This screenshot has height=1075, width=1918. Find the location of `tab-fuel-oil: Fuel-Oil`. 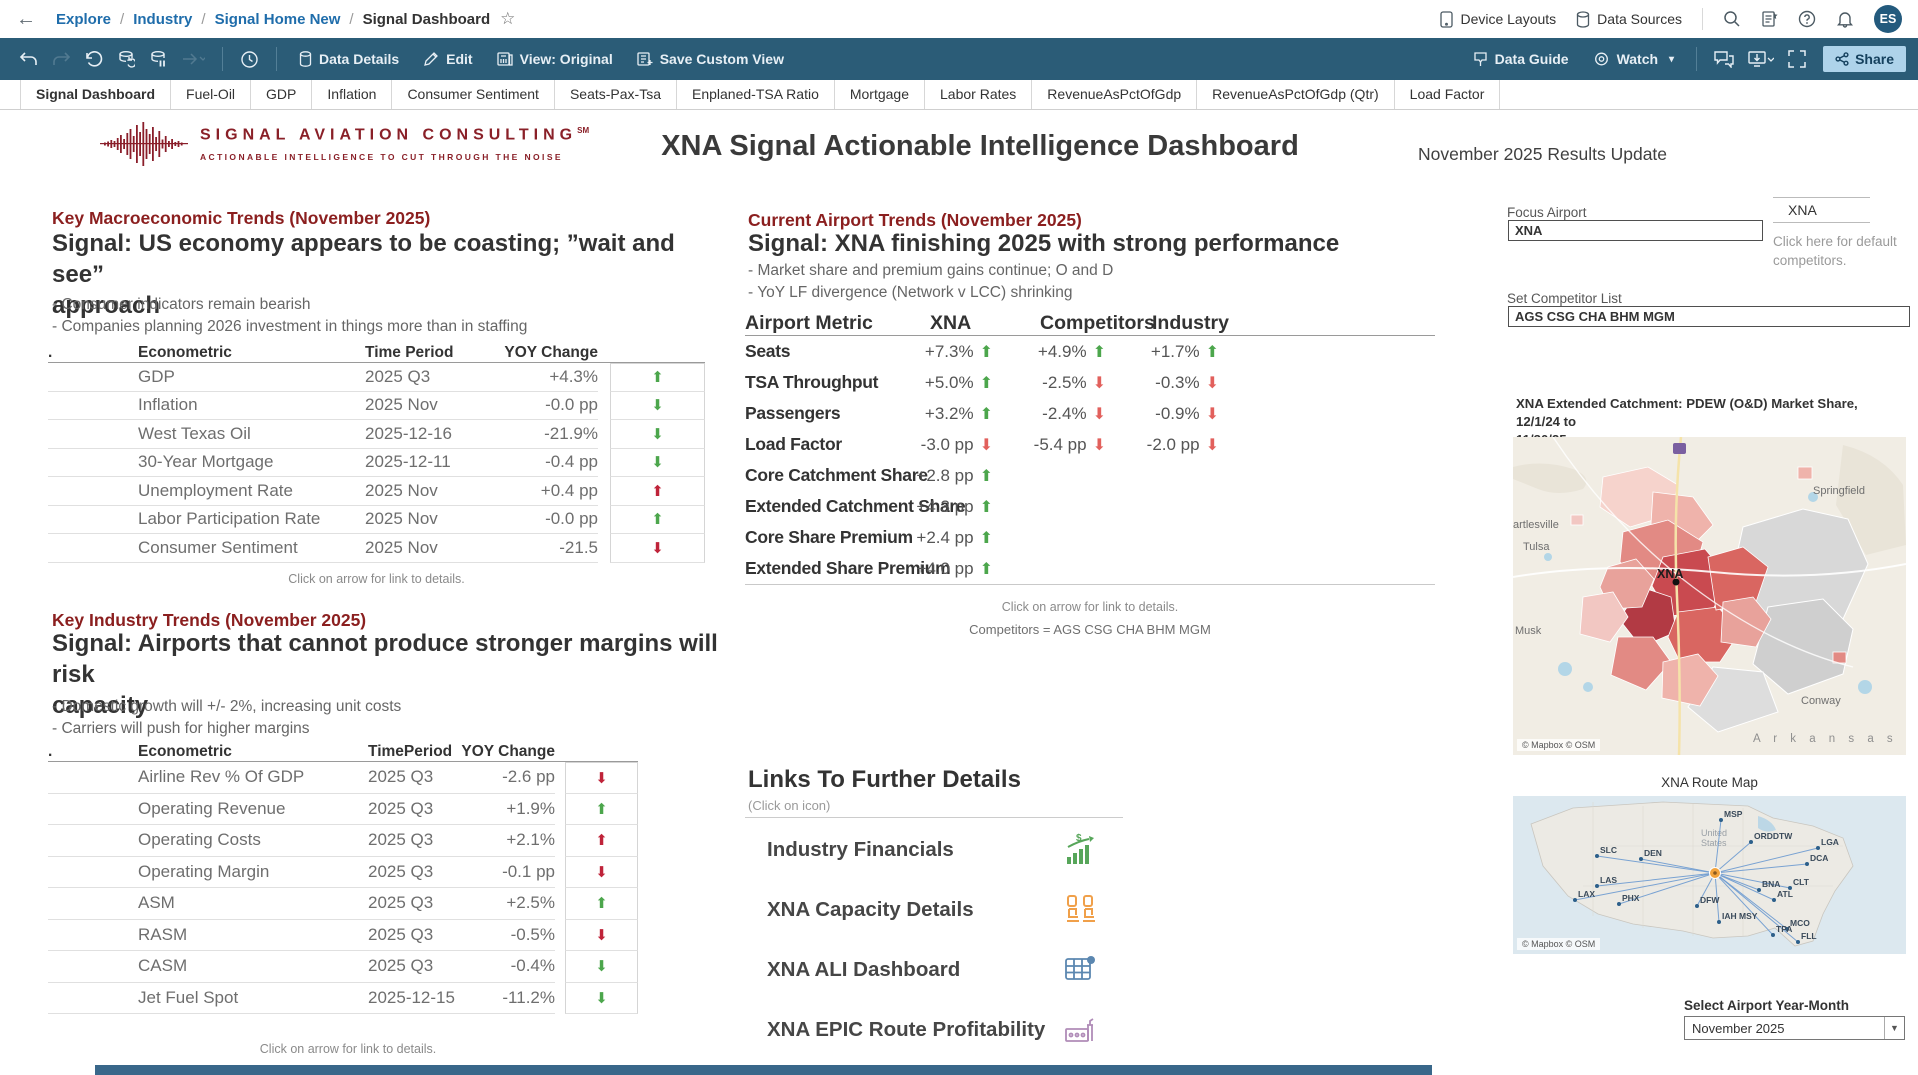

tab-fuel-oil: Fuel-Oil is located at coordinates (211, 94).